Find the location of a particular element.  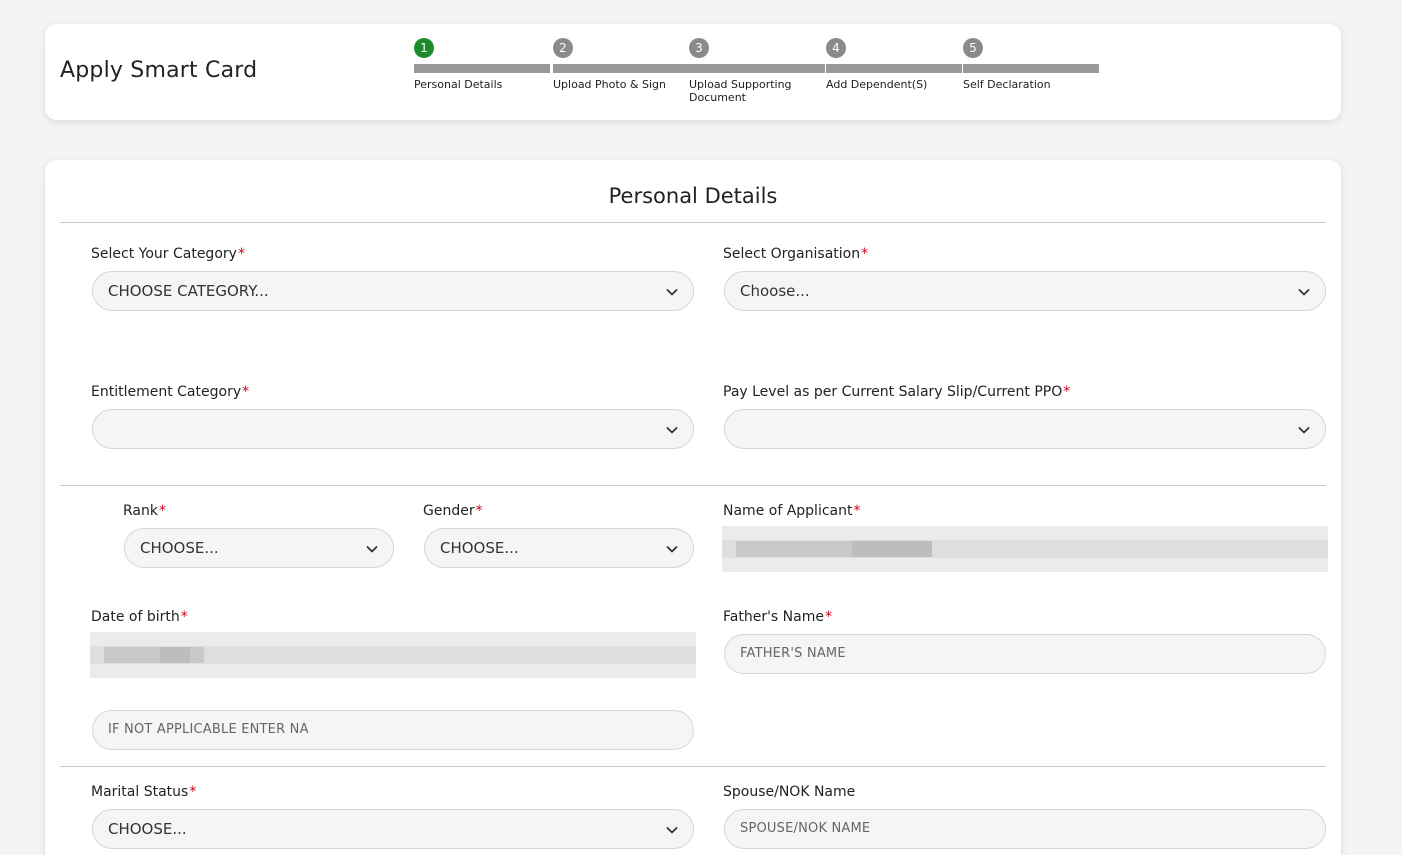

label-text: Select Your Category is located at coordinates (164, 254).